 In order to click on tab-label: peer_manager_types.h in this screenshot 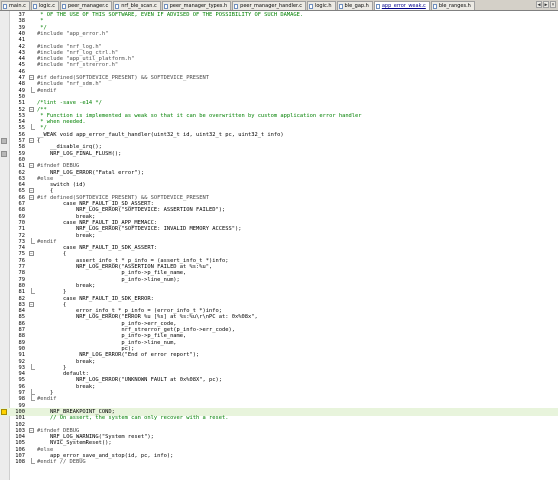, I will do `click(198, 6)`.